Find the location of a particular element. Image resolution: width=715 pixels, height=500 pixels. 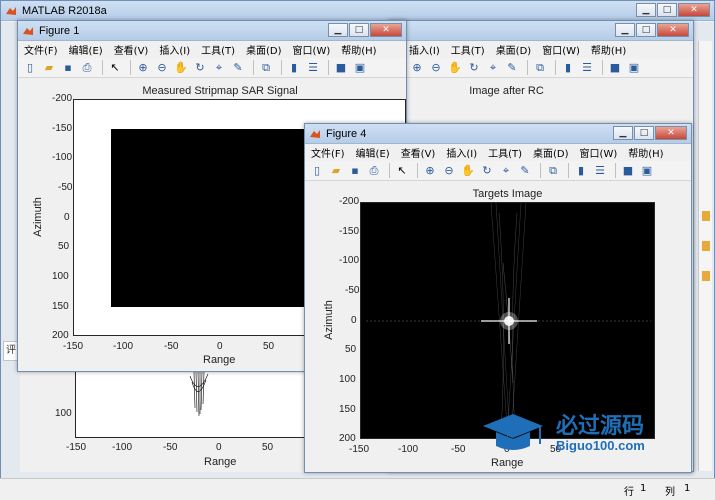

figure-2-plot-title: Image after RC is located at coordinates (506, 91).